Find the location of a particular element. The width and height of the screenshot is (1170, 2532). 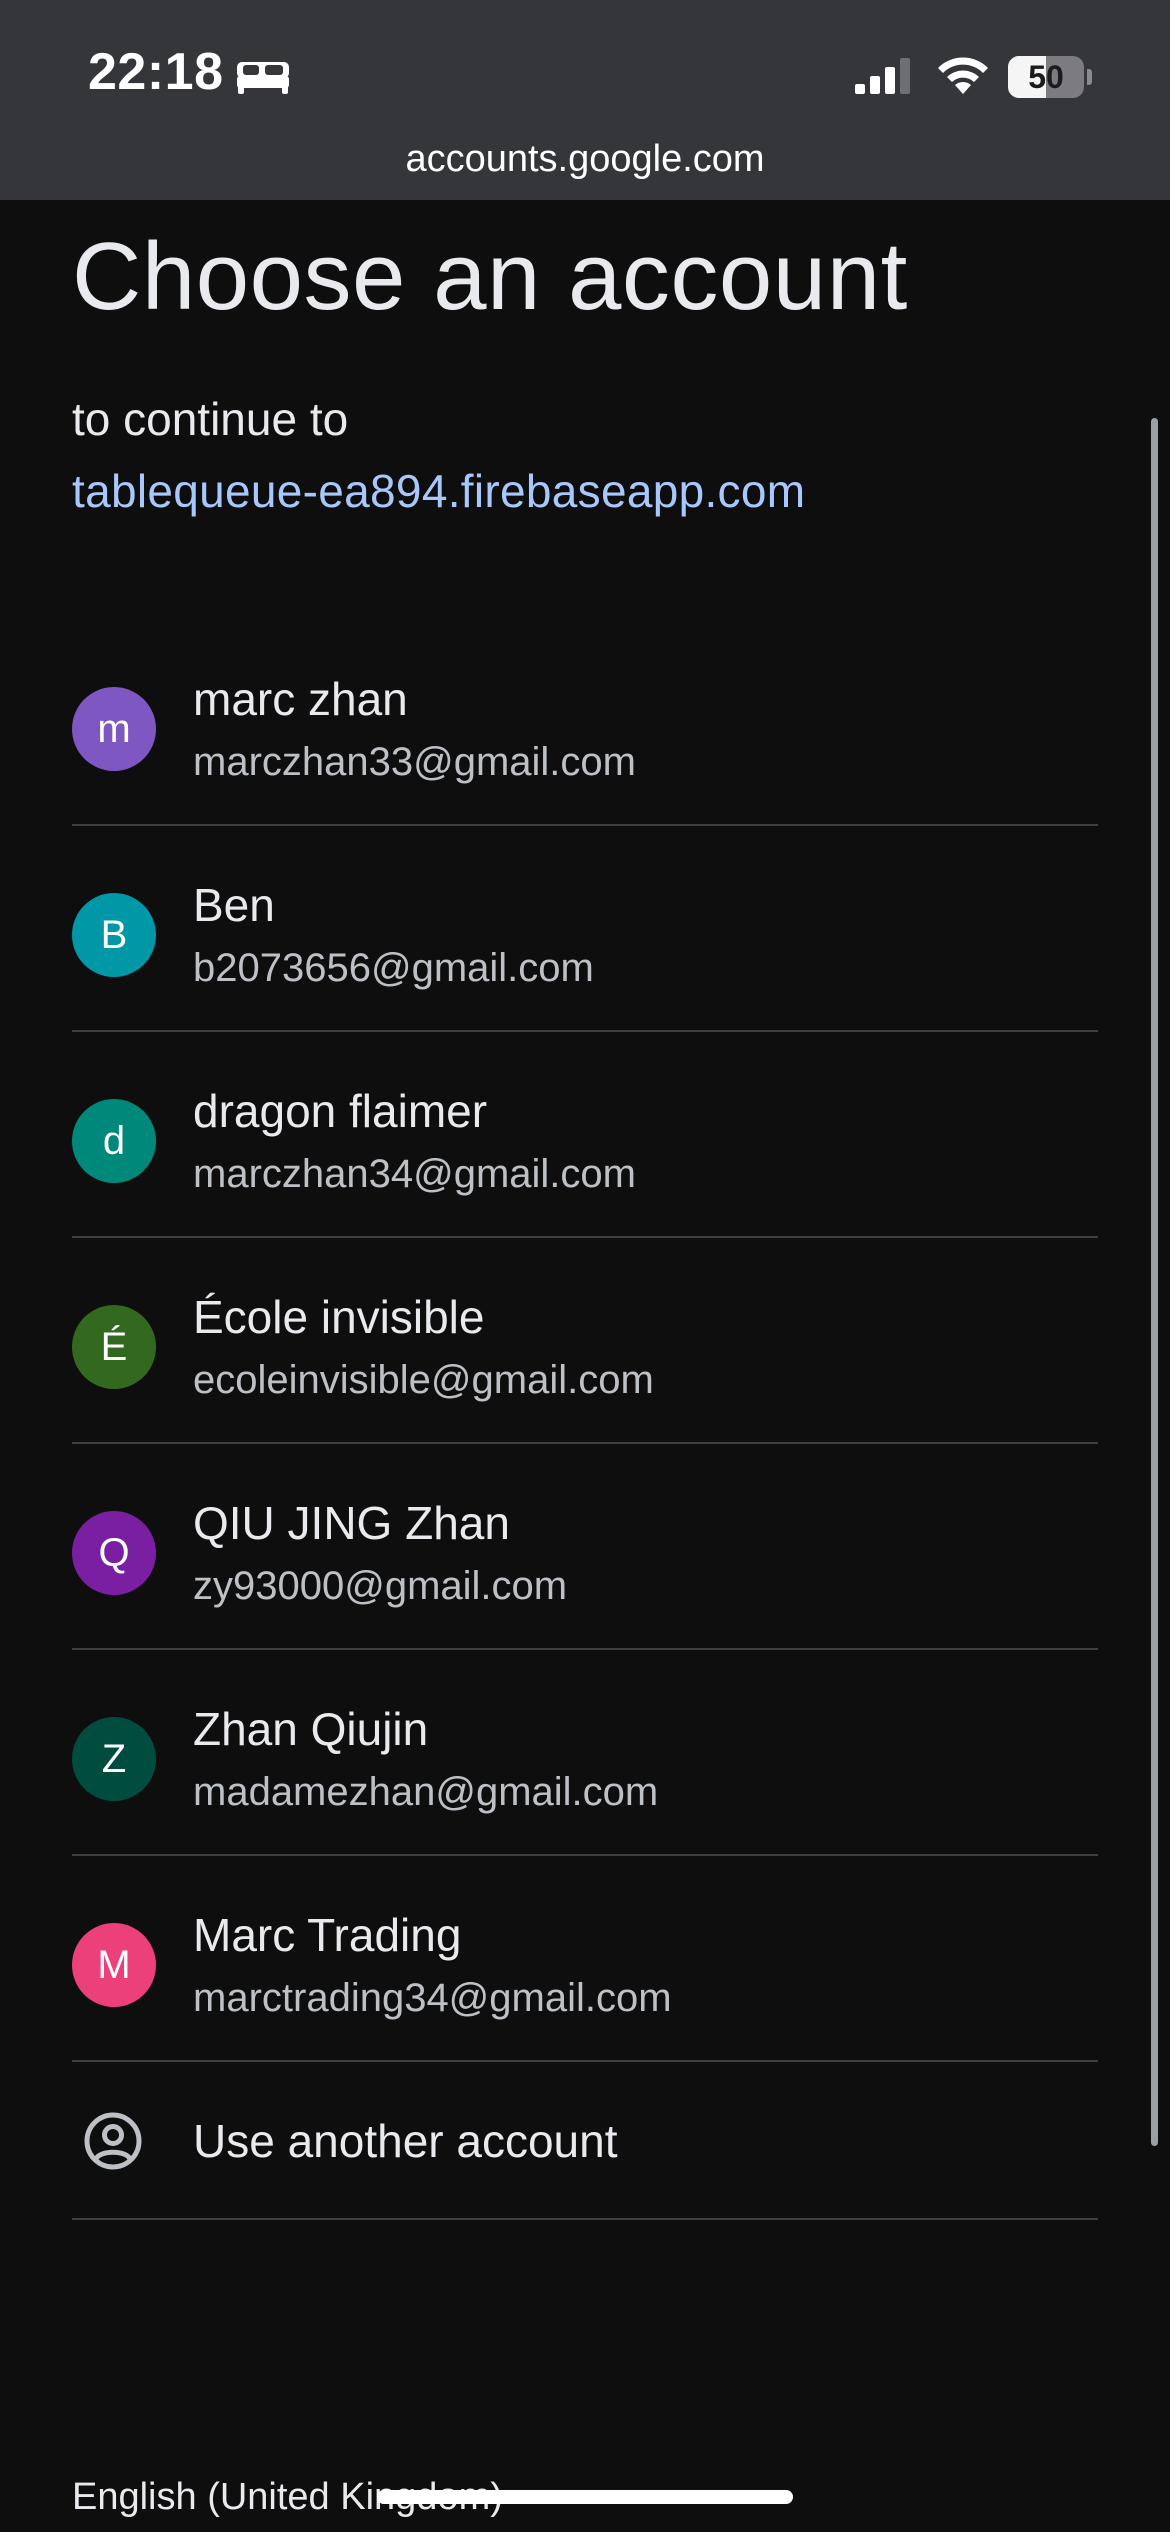

account-row: m marc zhan marczhan33@gmail.com is located at coordinates (585, 723).